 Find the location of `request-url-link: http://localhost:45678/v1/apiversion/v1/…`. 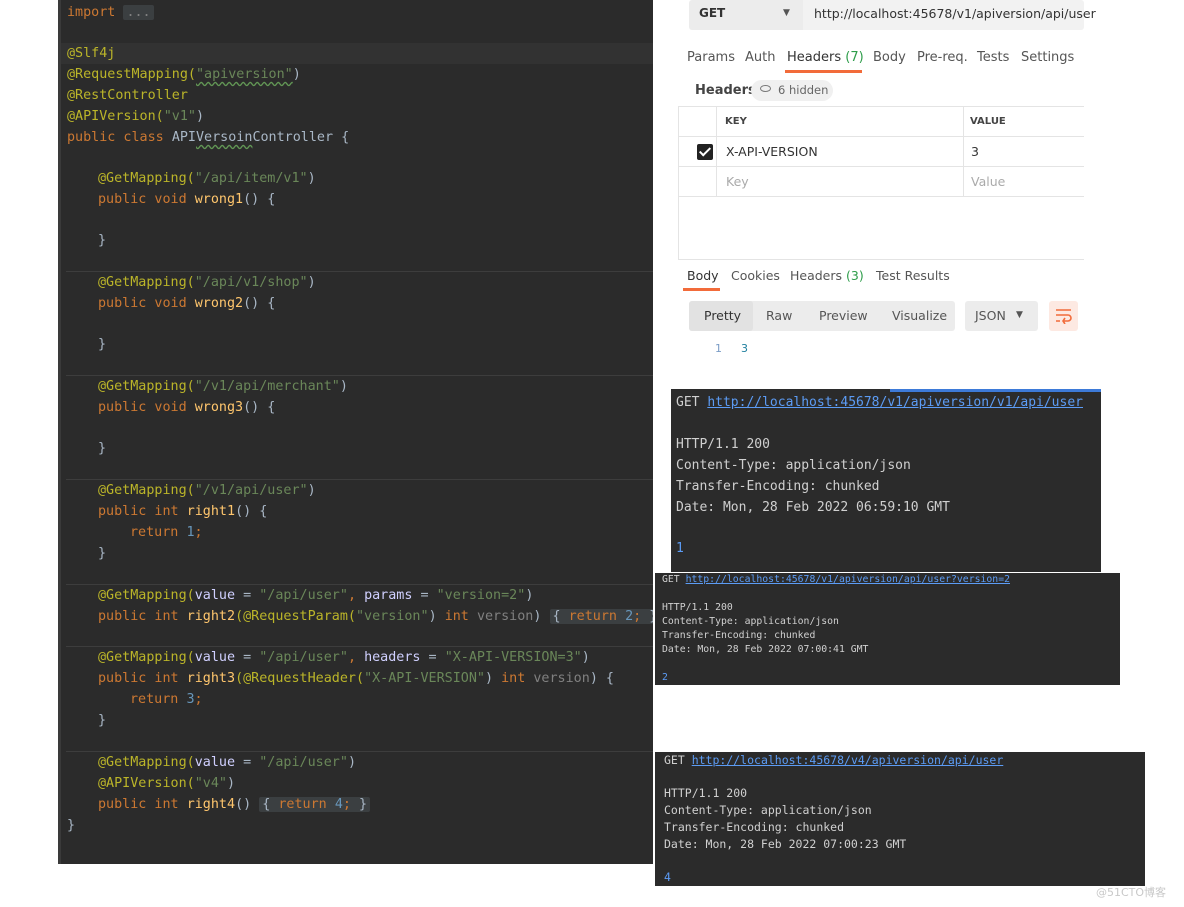

request-url-link: http://localhost:45678/v1/apiversion/v1/… is located at coordinates (895, 402).